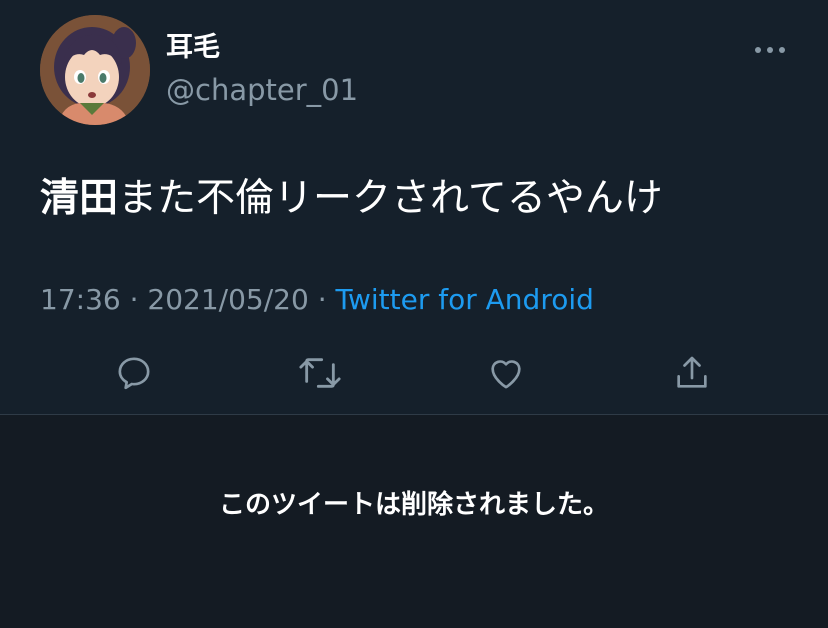 The image size is (828, 628). Describe the element at coordinates (79, 198) in the screenshot. I see `tweet-text-bold: 清田` at that location.